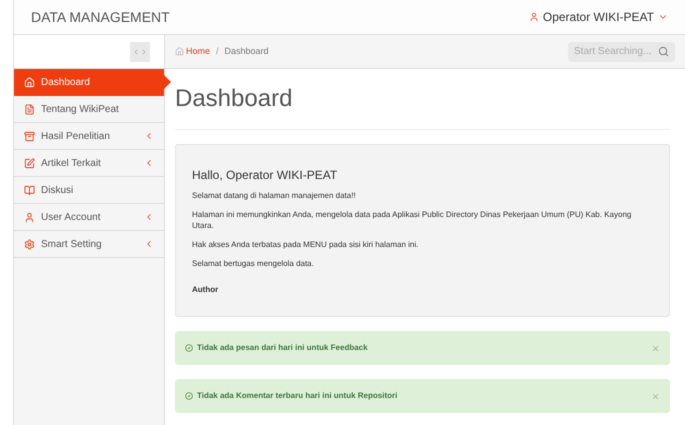 The height and width of the screenshot is (425, 685). Describe the element at coordinates (265, 175) in the screenshot. I see `welcome-heading: Hallo, Operator WIKI-PEAT` at that location.